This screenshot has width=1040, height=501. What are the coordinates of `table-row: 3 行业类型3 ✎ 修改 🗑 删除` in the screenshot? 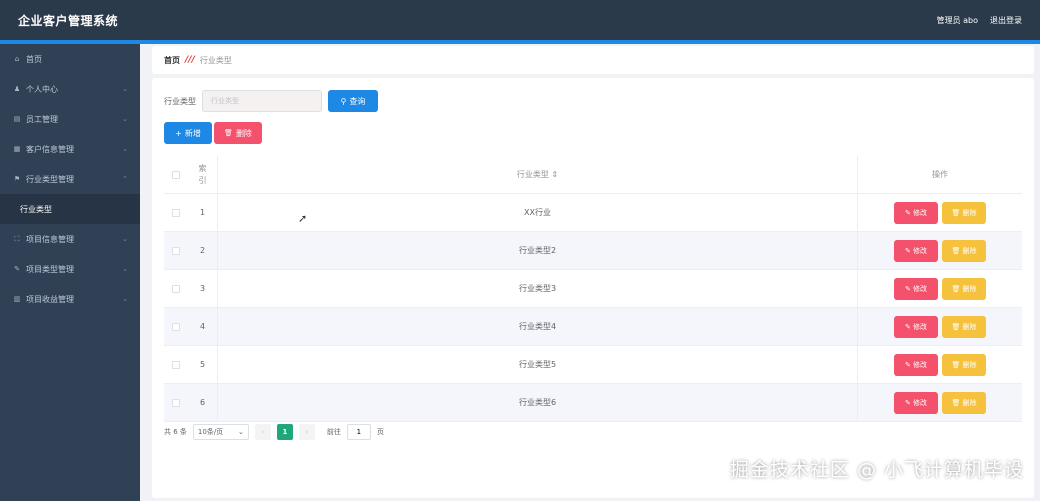 It's located at (593, 289).